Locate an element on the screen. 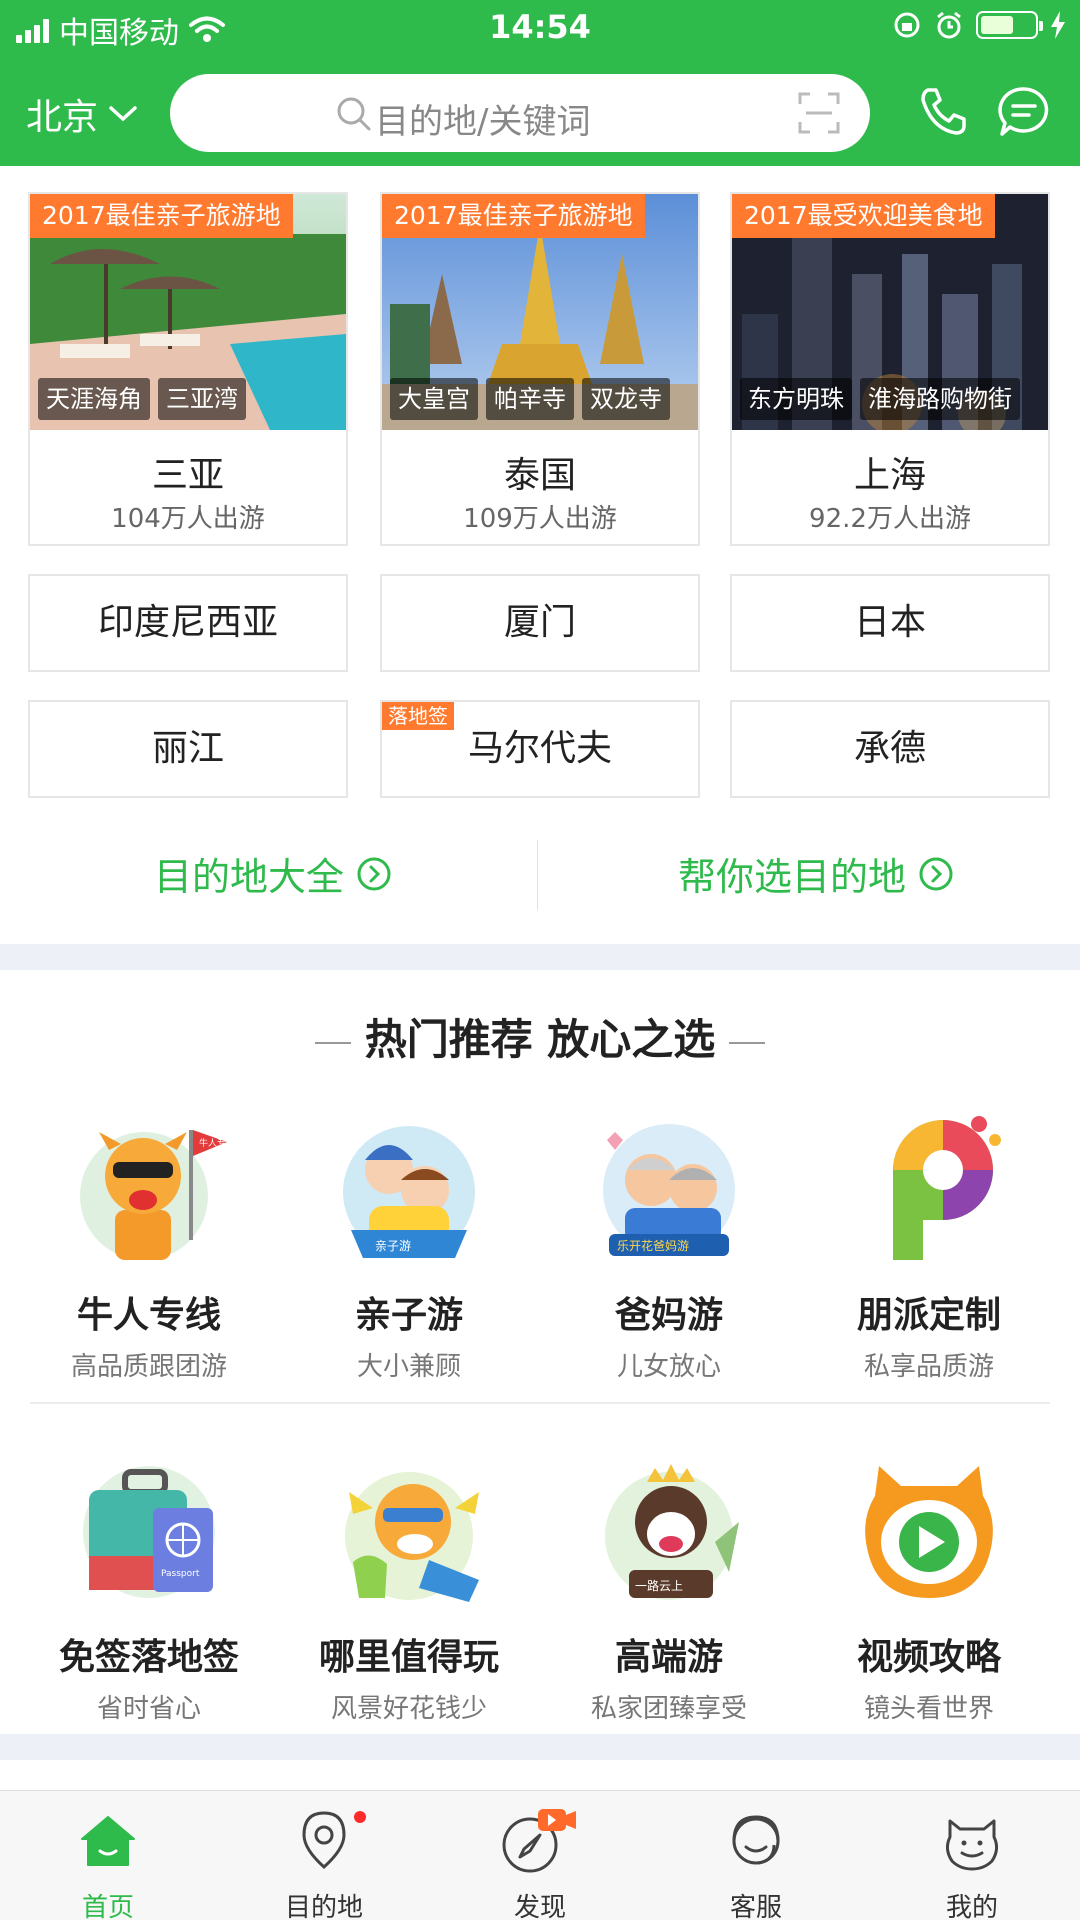 Image resolution: width=1080 pixels, height=1920 pixels. colorful-p-icon is located at coordinates (947, 1188).